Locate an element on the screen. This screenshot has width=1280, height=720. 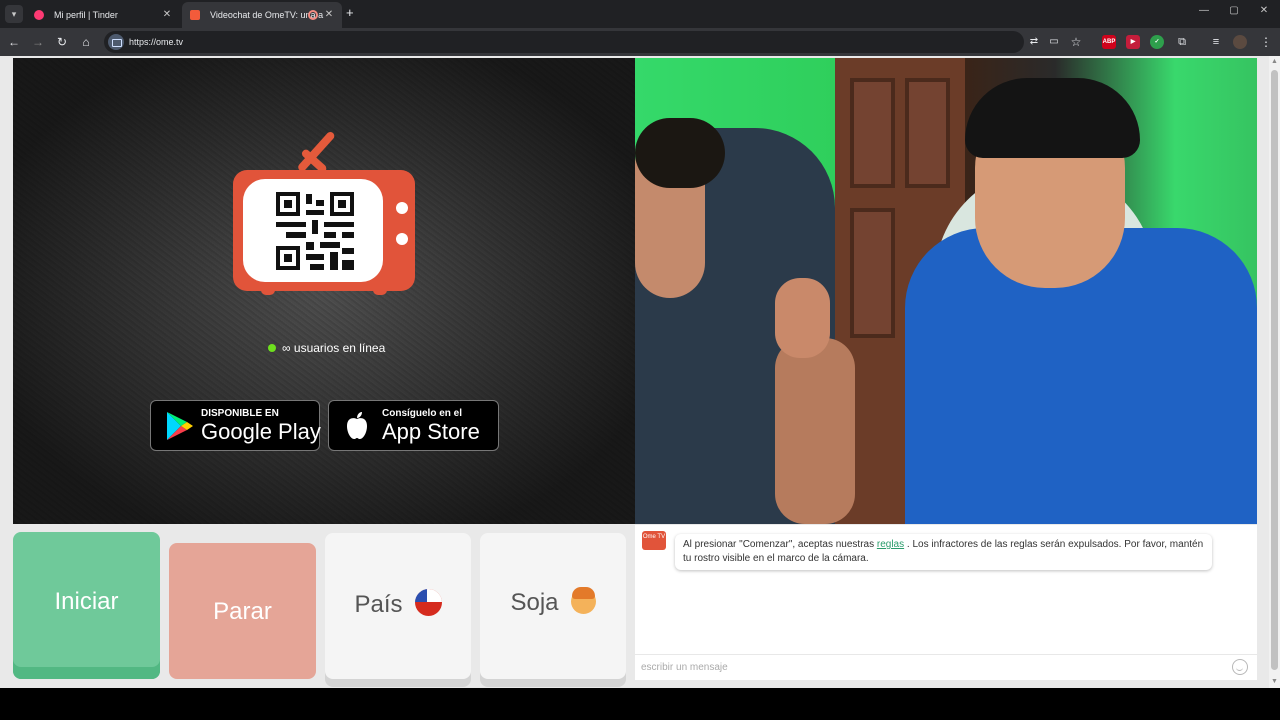
google-play-small-text: DISPONIBLE EN is located at coordinates (240, 413).